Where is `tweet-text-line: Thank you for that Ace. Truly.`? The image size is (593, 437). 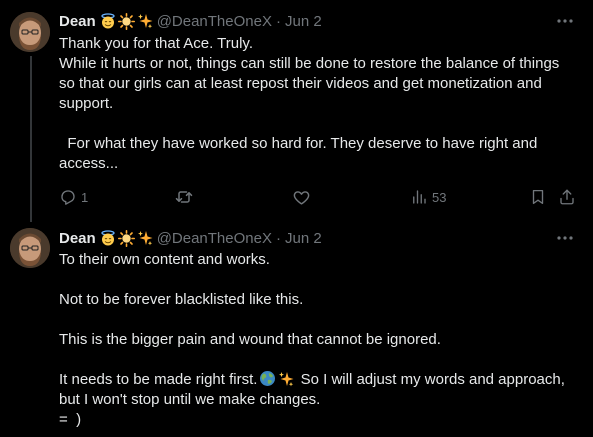 tweet-text-line: Thank you for that Ace. Truly. is located at coordinates (156, 43).